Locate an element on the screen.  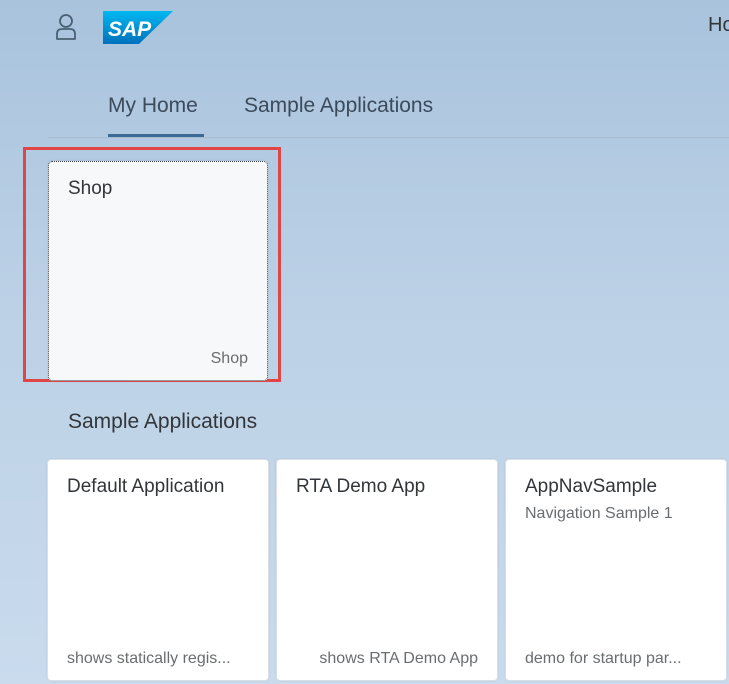
tile-title: Default Application is located at coordinates (146, 486).